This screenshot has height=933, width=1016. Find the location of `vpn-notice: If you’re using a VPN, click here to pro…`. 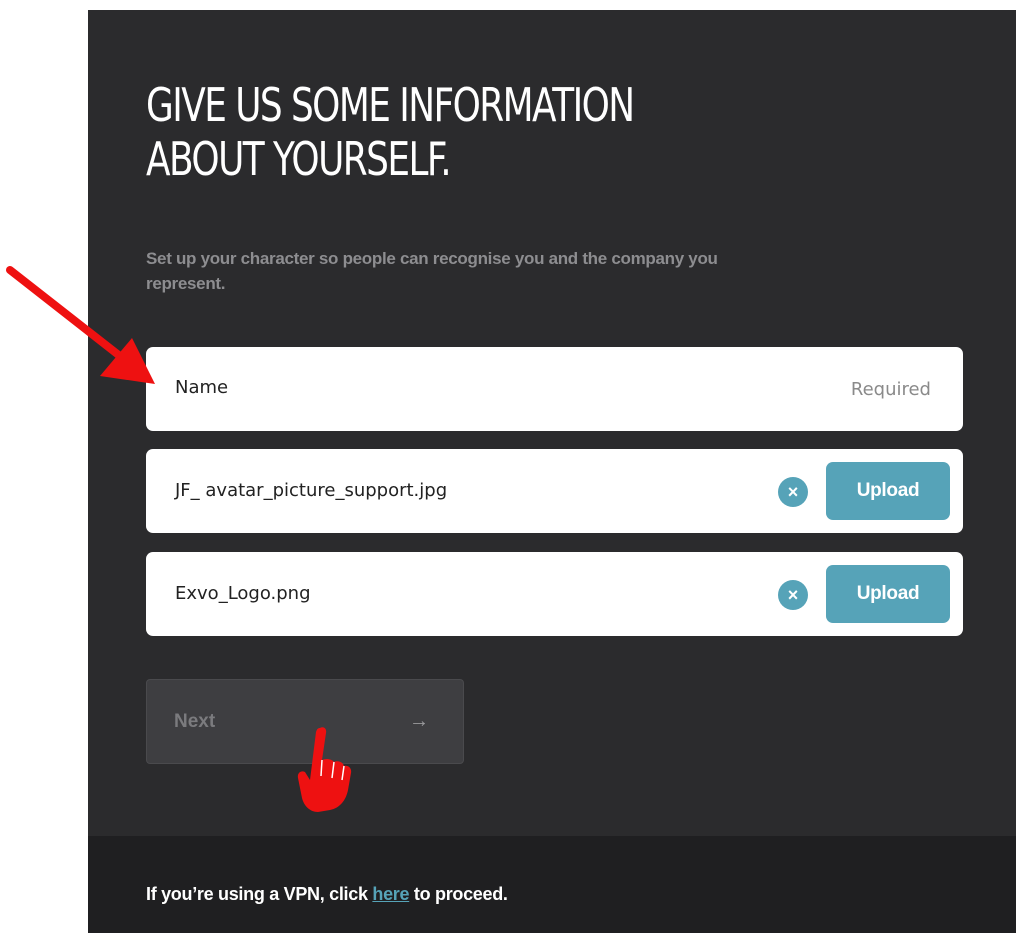

vpn-notice: If you’re using a VPN, click here to pro… is located at coordinates (327, 894).